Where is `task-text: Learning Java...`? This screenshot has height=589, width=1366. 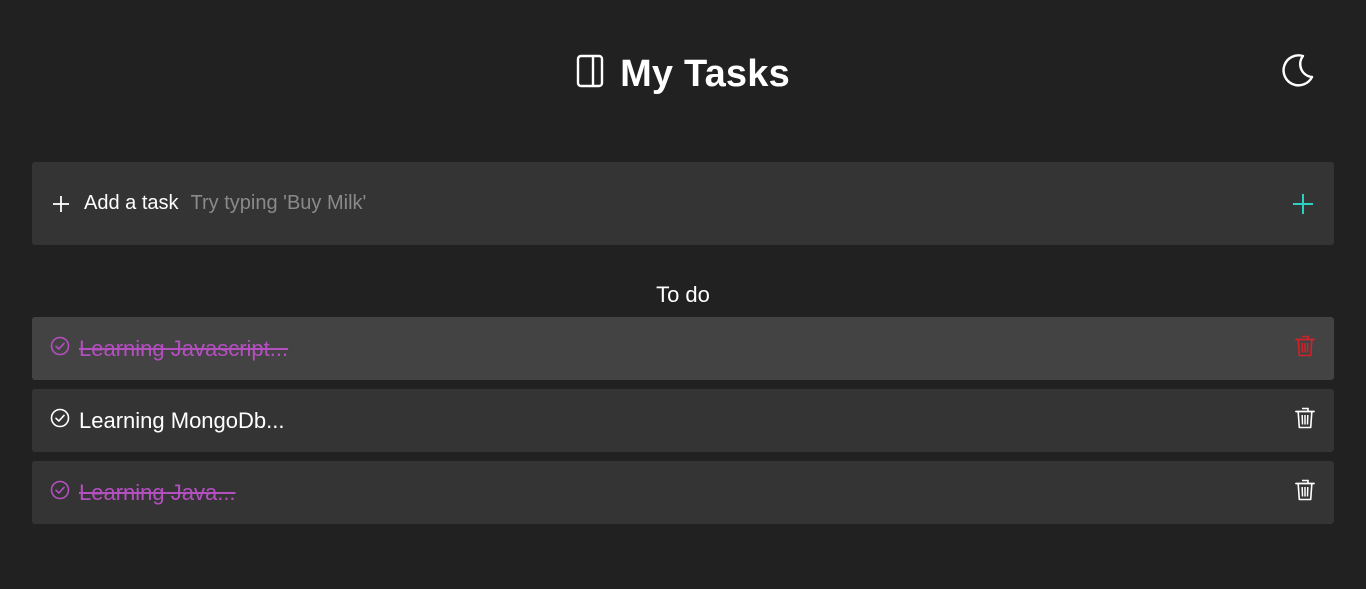
task-text: Learning Java... is located at coordinates (157, 492).